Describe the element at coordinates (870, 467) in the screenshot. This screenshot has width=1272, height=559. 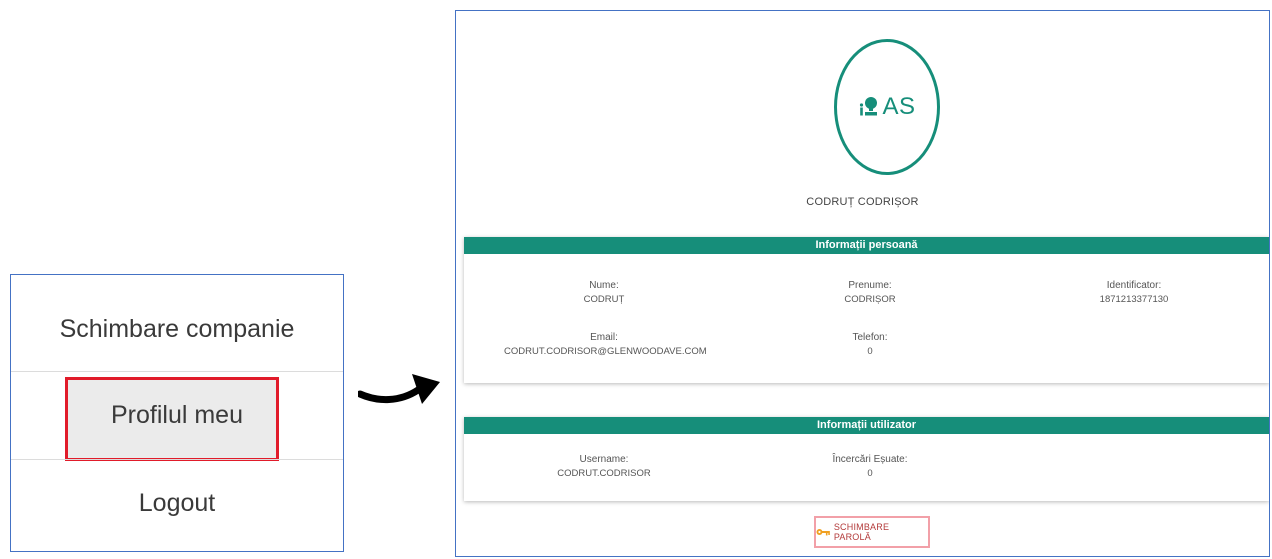
I see `field-incercari-esuate: Încercări Eșuate: 0` at that location.